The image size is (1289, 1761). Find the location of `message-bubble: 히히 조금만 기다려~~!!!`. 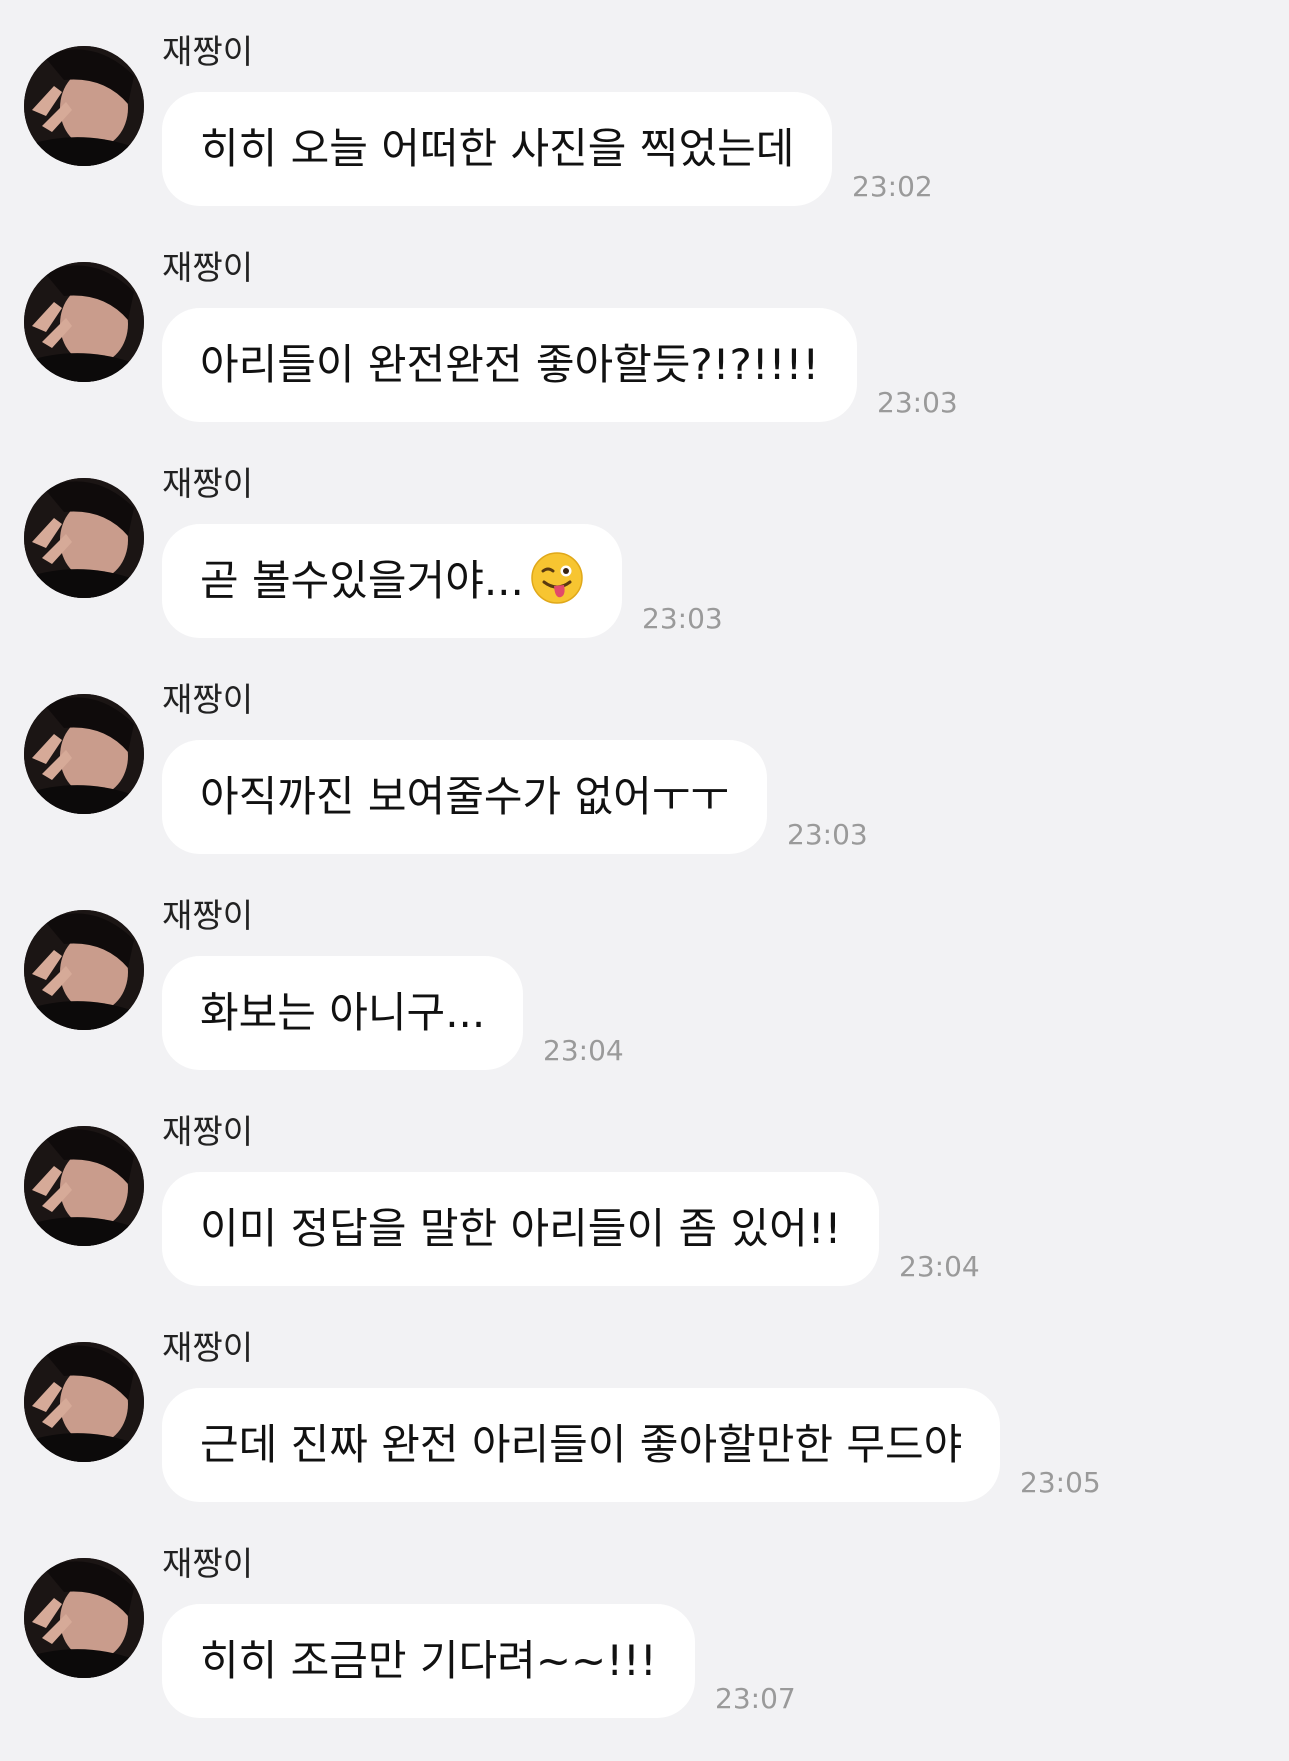

message-bubble: 히히 조금만 기다려~~!!! is located at coordinates (428, 1661).